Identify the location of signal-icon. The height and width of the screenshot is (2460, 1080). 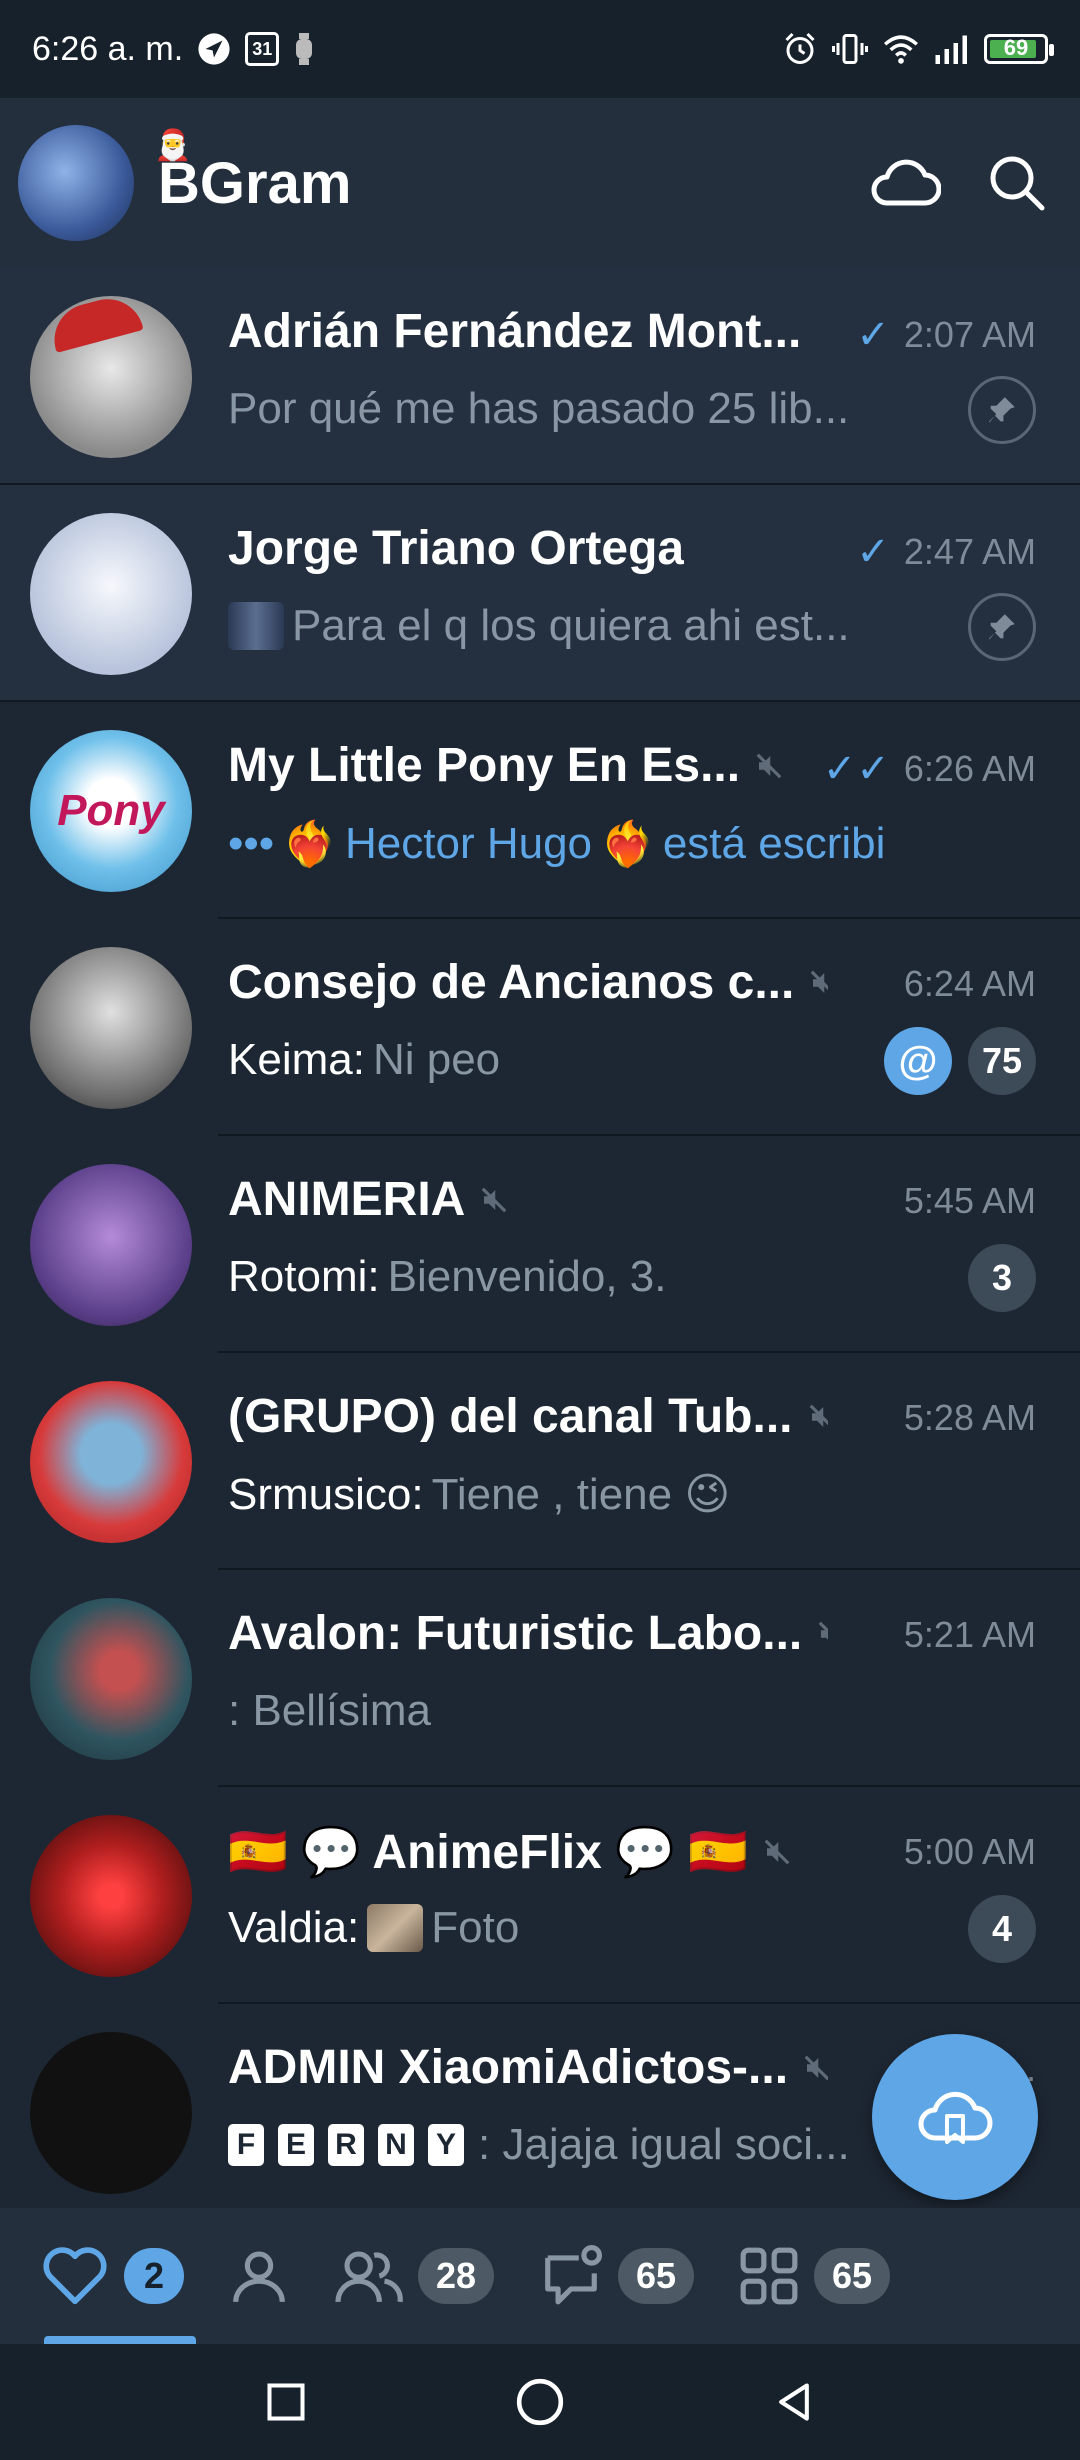
(952, 49).